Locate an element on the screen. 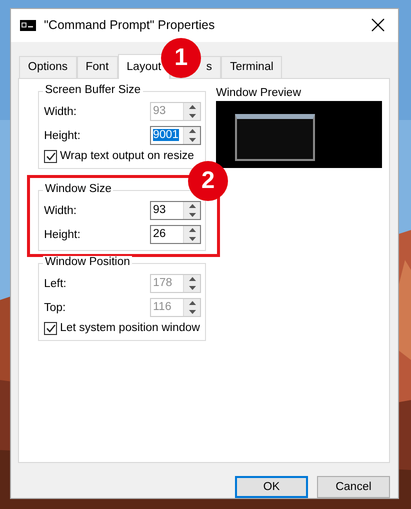 Image resolution: width=411 pixels, height=509 pixels. number-field: 9001 is located at coordinates (175, 136).